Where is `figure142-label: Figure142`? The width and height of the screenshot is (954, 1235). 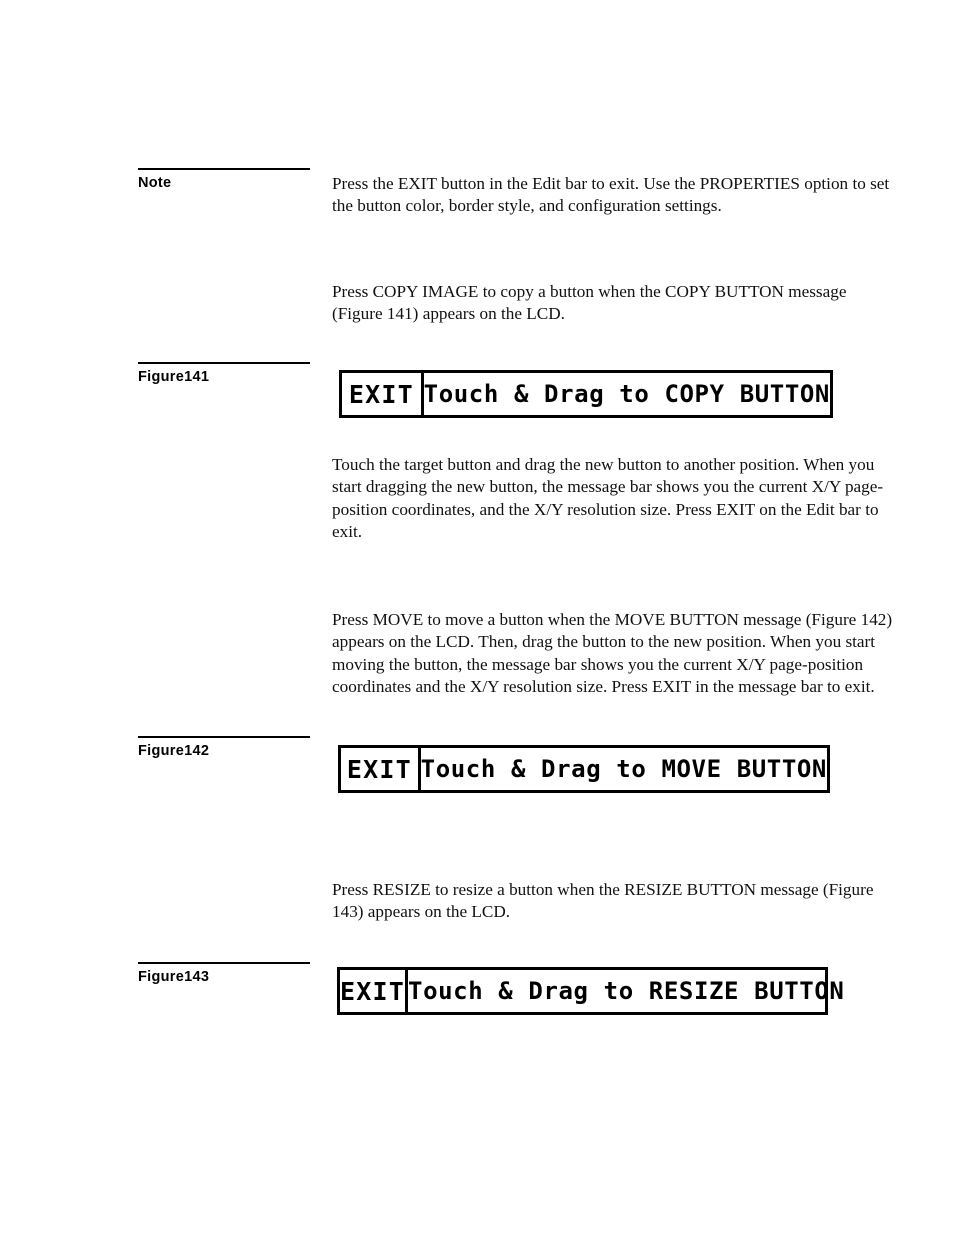 figure142-label: Figure142 is located at coordinates (174, 751).